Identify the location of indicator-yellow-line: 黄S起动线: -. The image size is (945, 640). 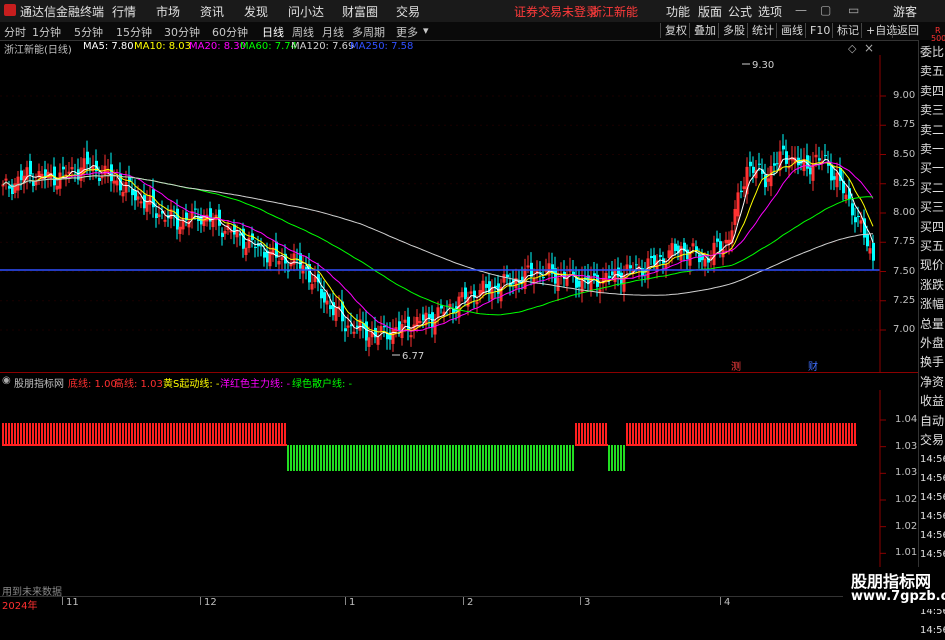
(191, 384).